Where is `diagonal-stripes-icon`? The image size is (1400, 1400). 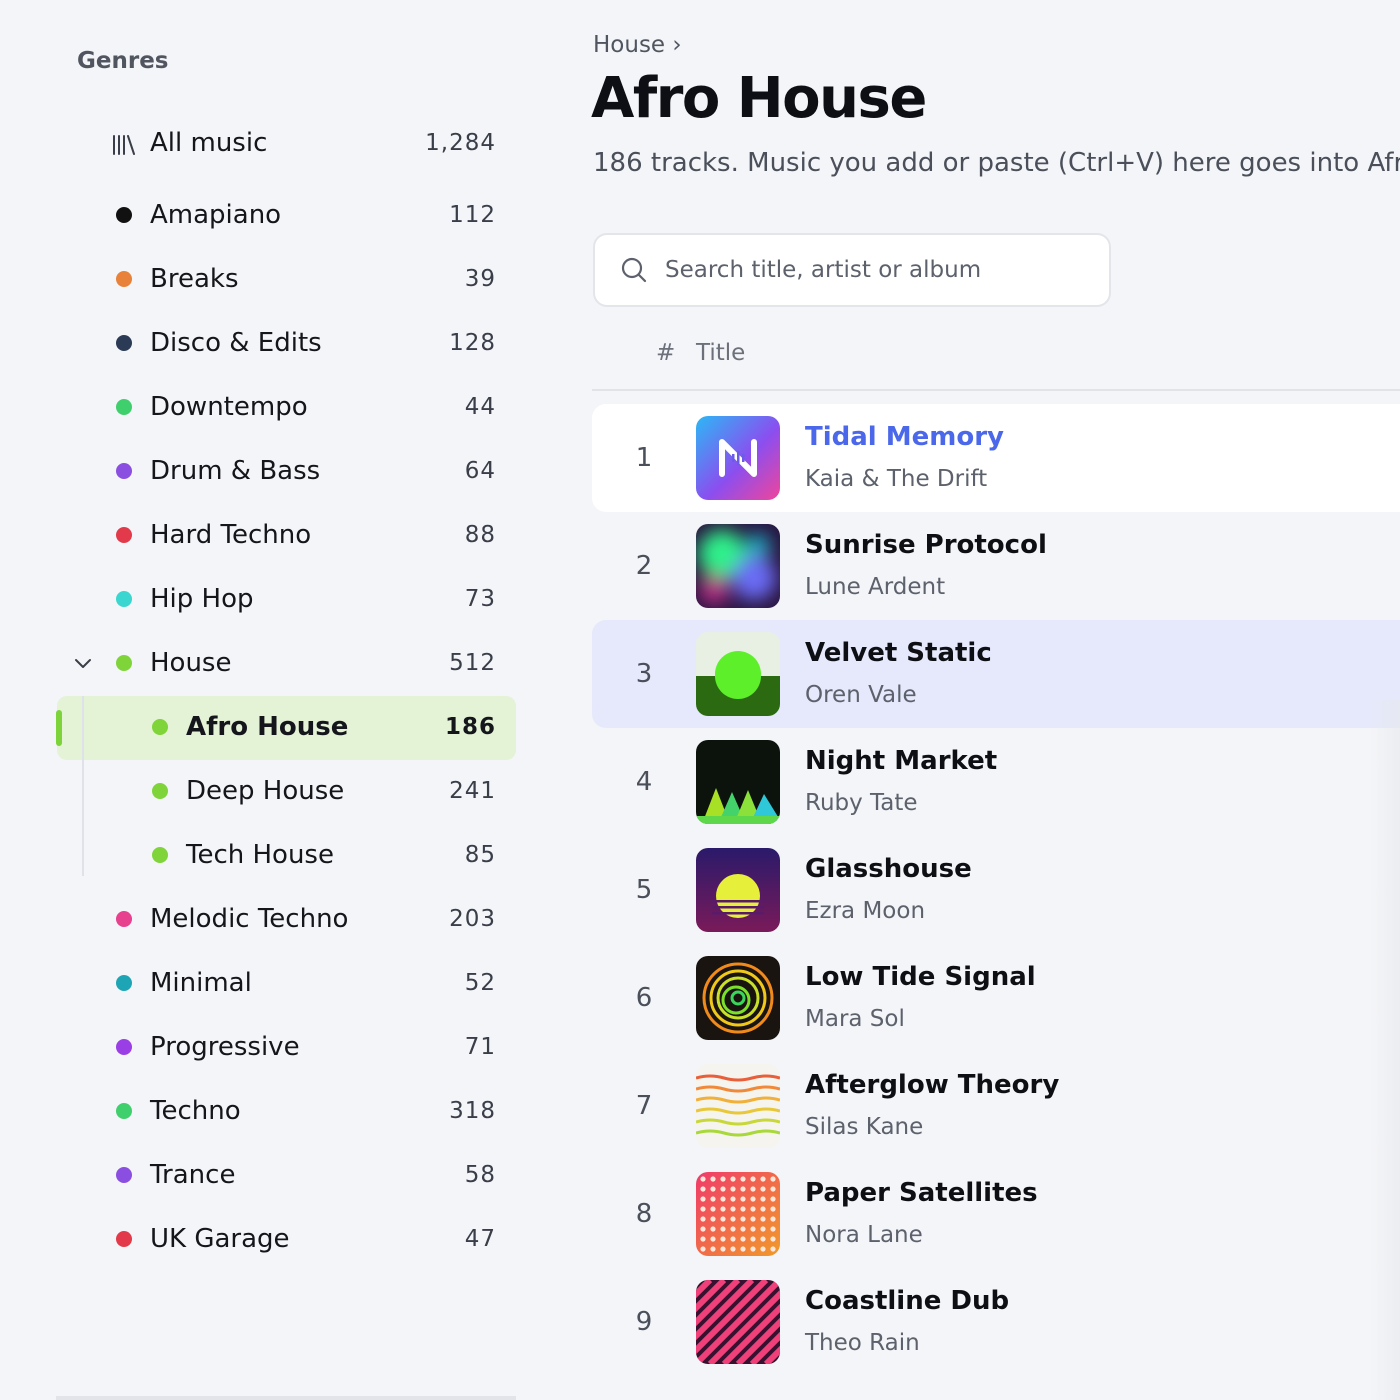
diagonal-stripes-icon is located at coordinates (738, 1322).